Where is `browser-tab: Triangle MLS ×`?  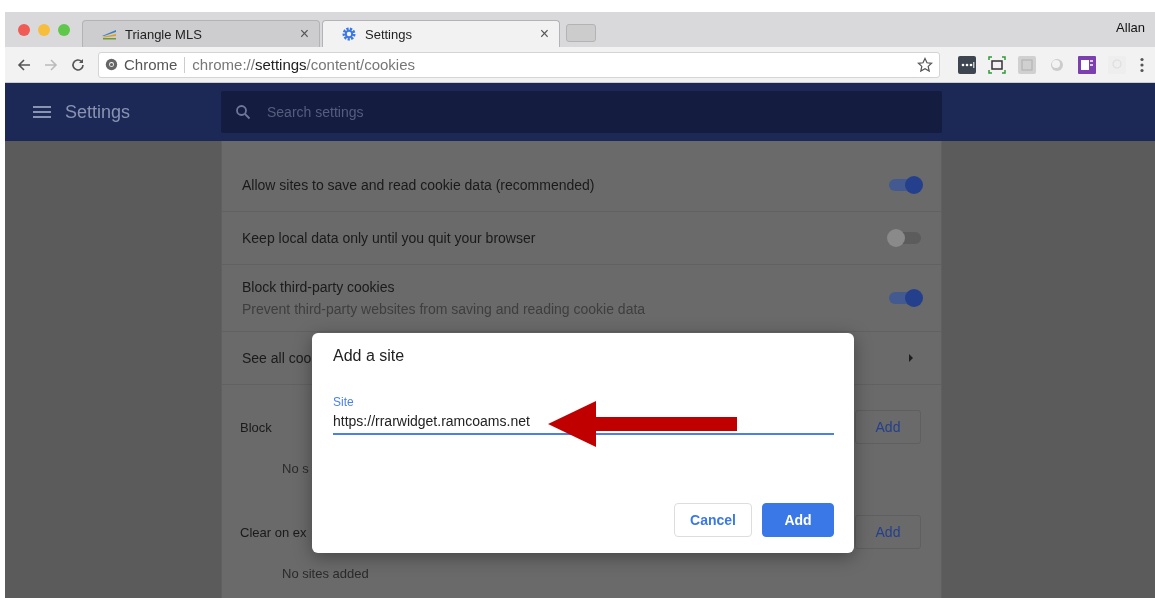 browser-tab: Triangle MLS × is located at coordinates (201, 33).